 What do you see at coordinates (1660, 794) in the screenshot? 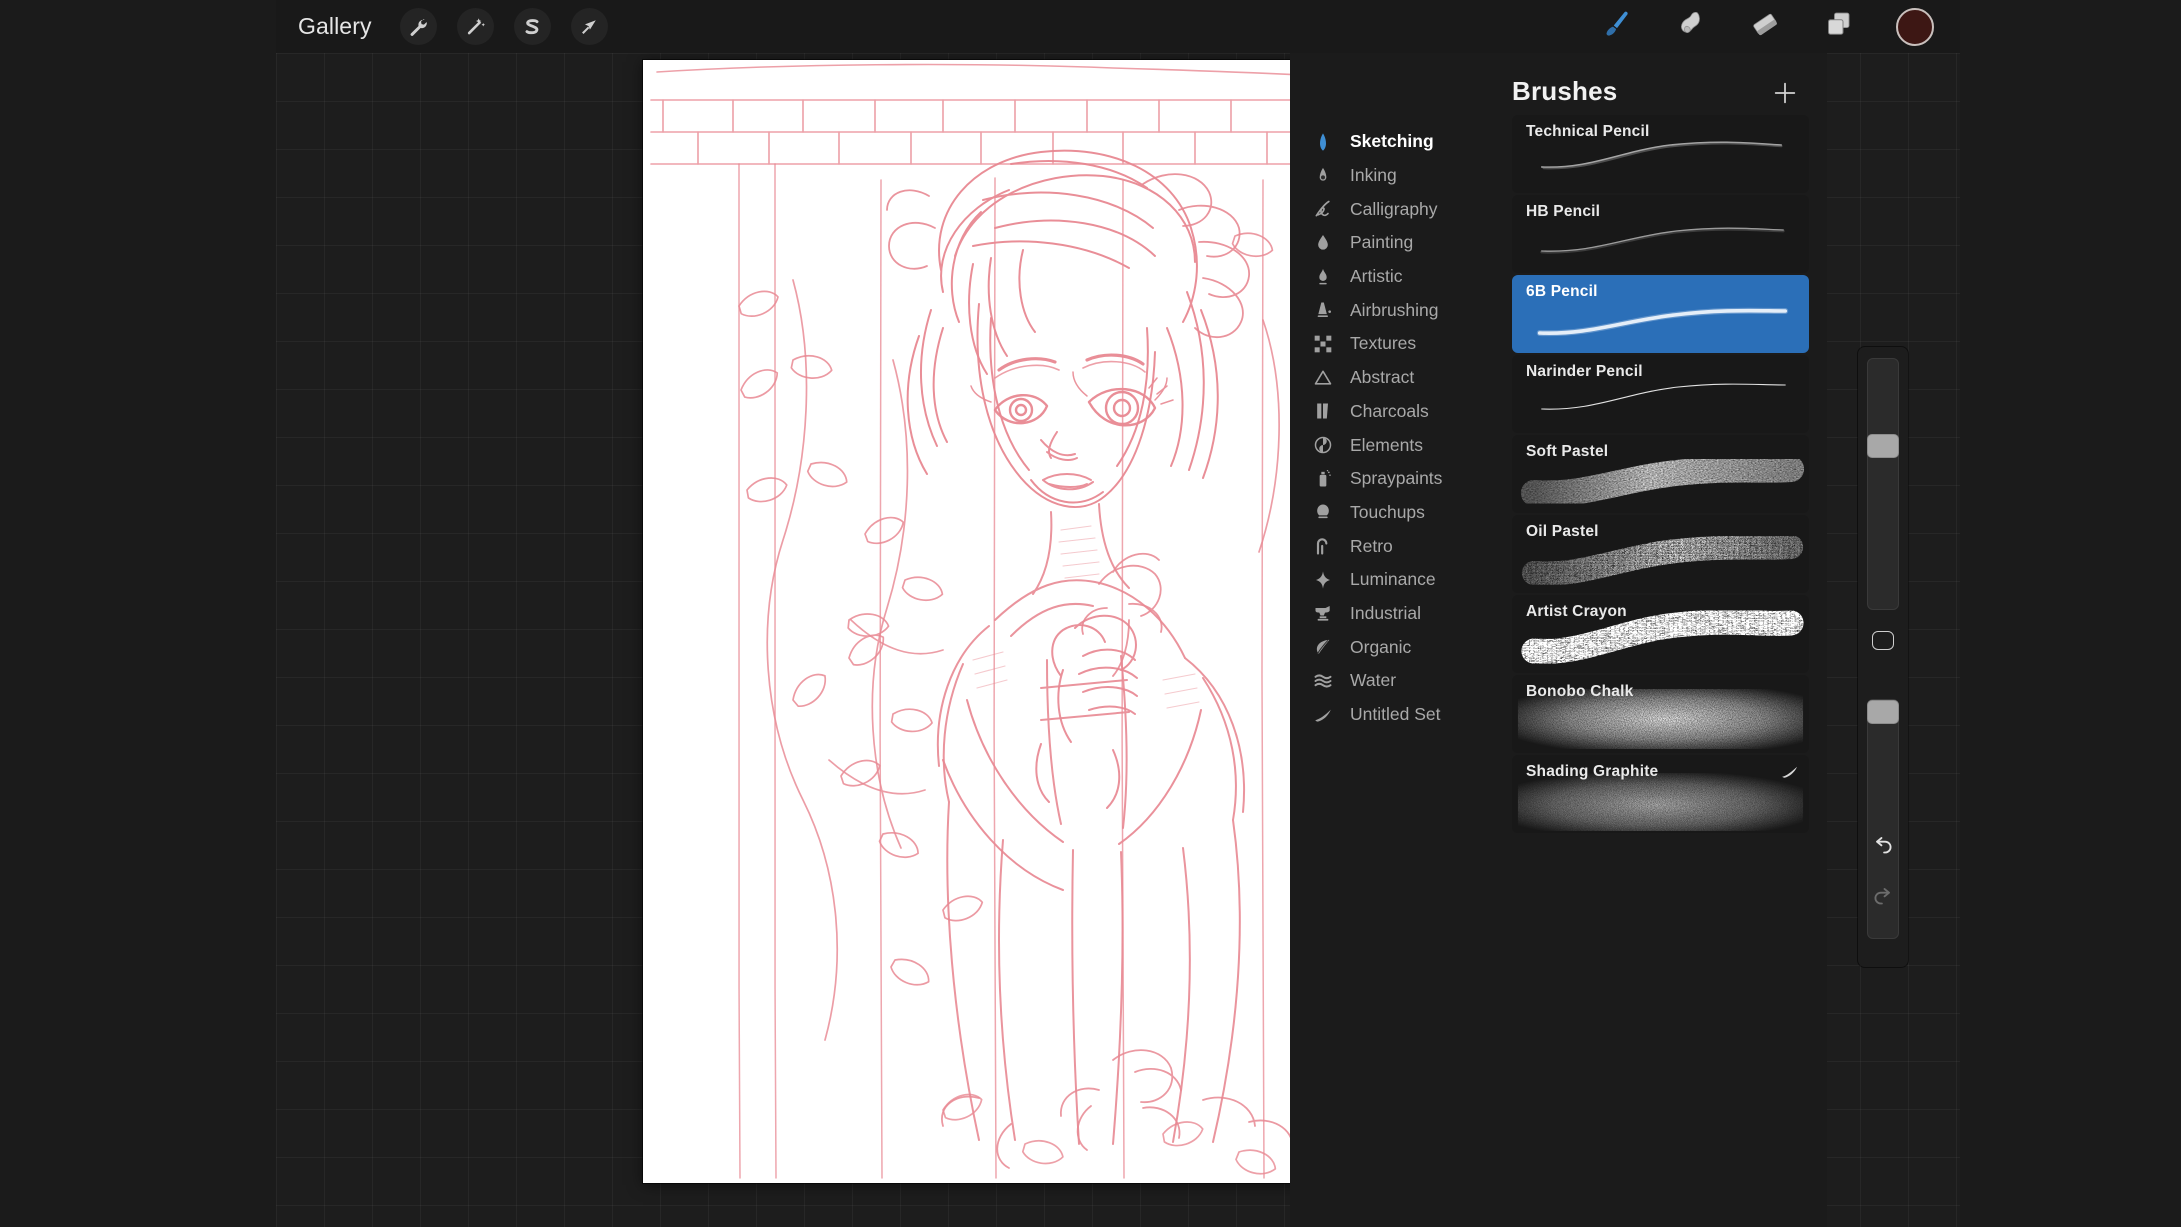
I see `brush-item: Shading Graphite` at bounding box center [1660, 794].